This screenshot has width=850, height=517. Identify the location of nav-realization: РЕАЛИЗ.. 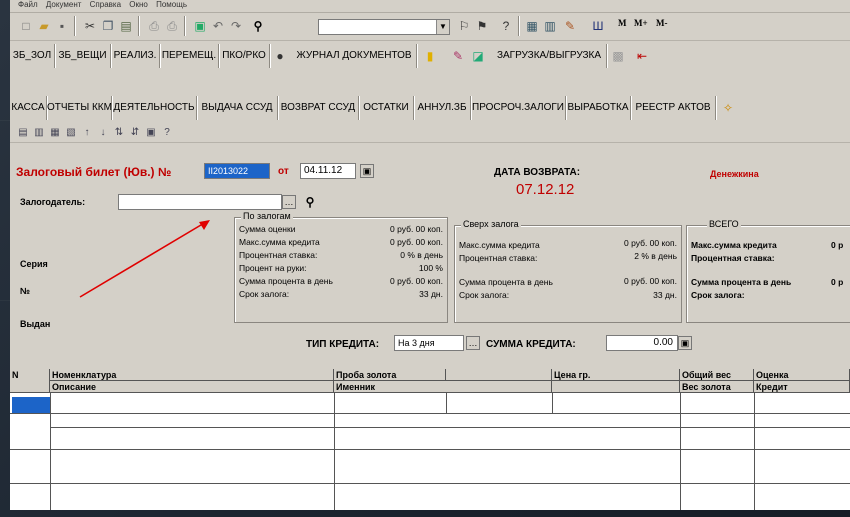
(135, 56).